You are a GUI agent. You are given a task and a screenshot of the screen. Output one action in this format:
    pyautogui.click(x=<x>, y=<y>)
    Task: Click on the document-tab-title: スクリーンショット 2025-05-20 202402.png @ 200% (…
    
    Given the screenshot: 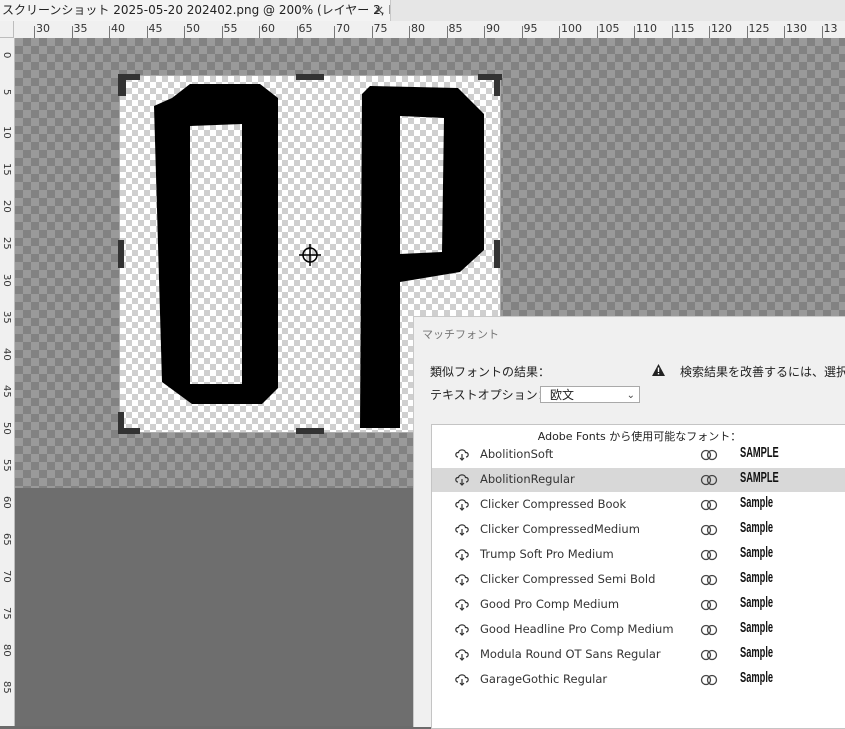 What is the action you would take?
    pyautogui.click(x=196, y=10)
    